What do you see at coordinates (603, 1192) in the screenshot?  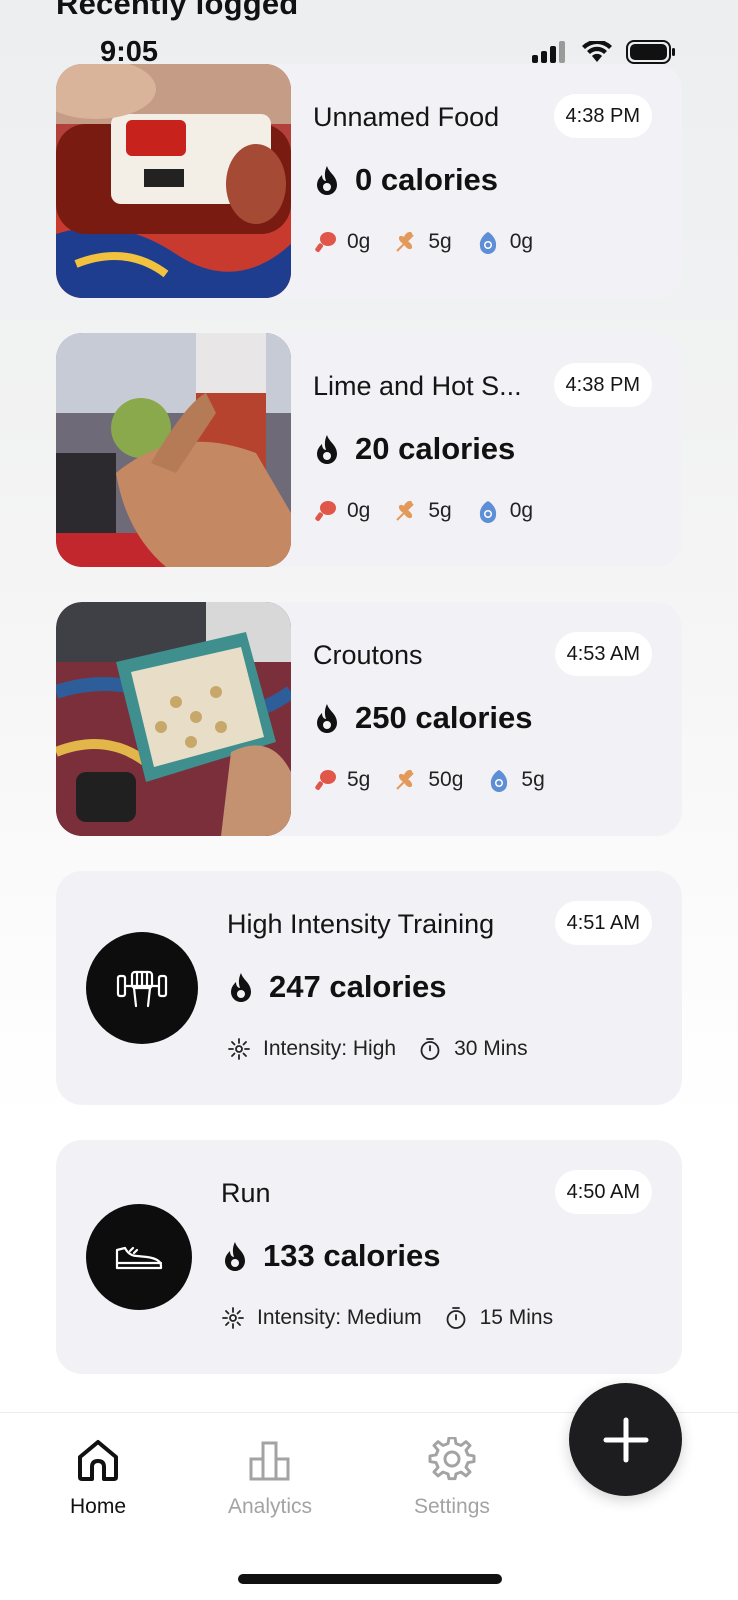 I see `entry-time: 4:50 AM` at bounding box center [603, 1192].